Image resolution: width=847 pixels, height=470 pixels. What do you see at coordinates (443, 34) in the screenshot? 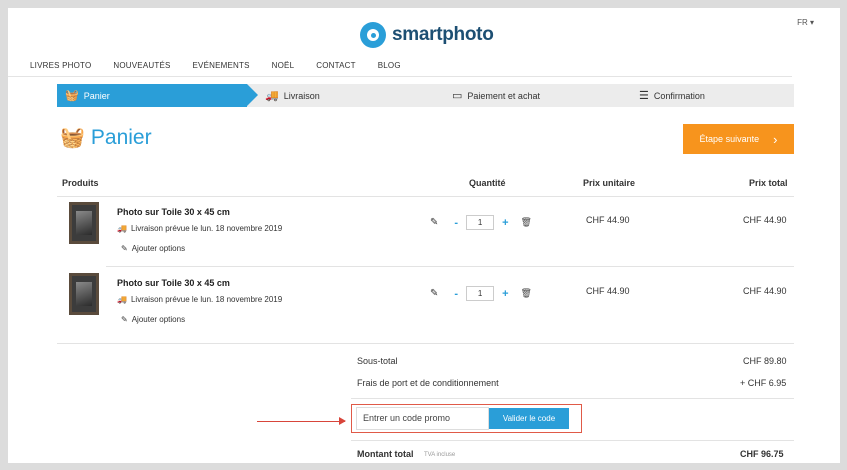
I see `brand-name: smartphoto` at bounding box center [443, 34].